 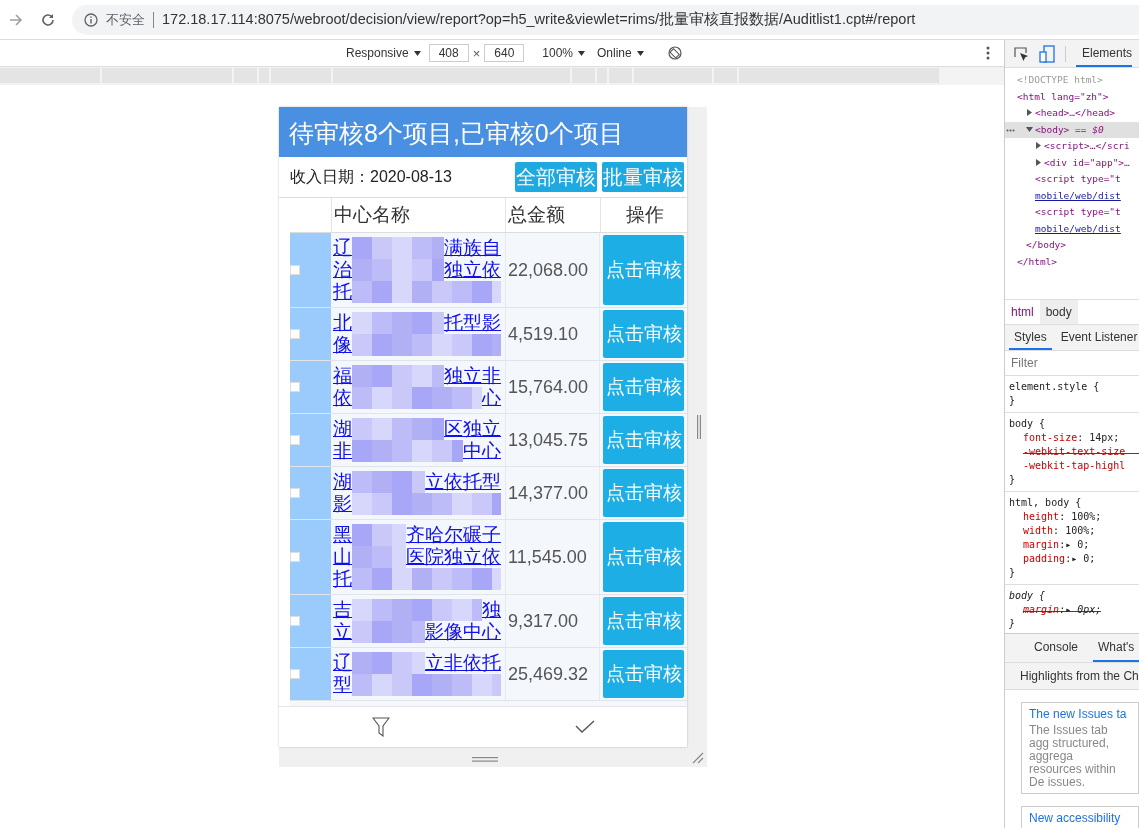 I want to click on news-link: The new Issues ta, so click(x=1078, y=714).